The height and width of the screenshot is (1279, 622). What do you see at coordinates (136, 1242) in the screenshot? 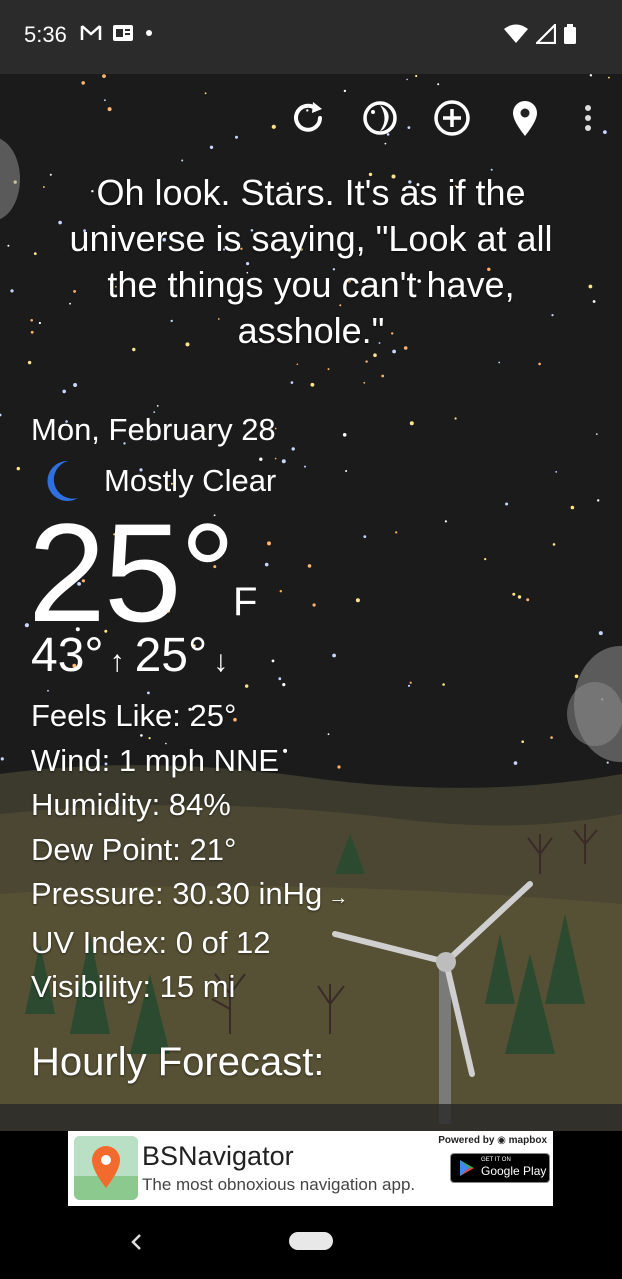
I see `back-icon` at bounding box center [136, 1242].